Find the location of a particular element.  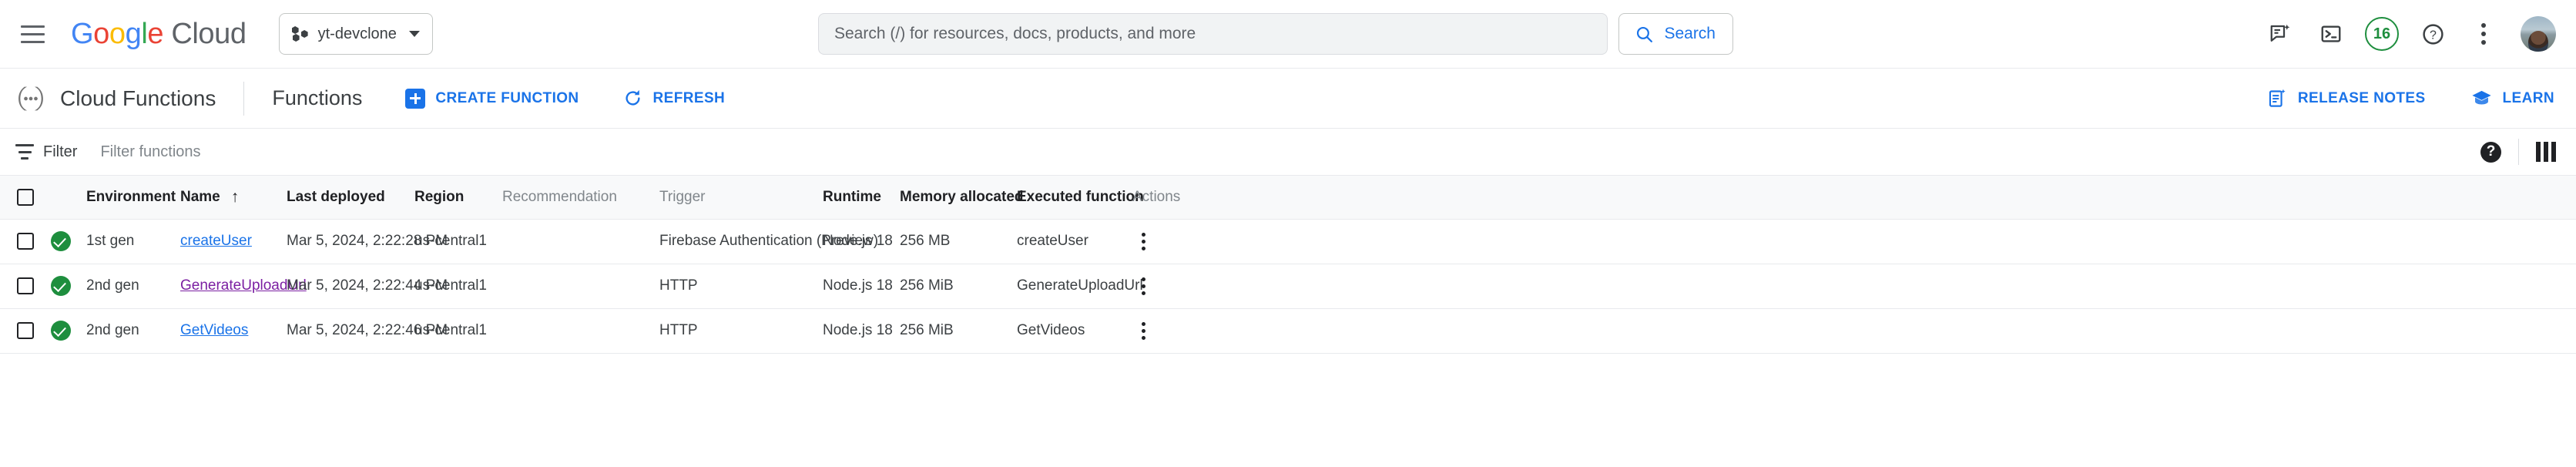

page-header-right-actions: RELEASE NOTES LEARN is located at coordinates (2388, 98).